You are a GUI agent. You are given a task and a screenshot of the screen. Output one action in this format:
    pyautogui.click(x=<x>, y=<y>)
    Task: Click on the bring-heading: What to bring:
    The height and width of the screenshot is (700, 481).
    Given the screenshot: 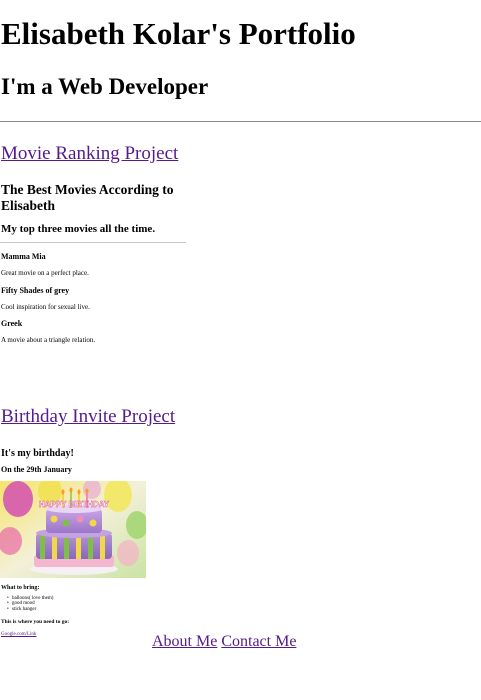 What is the action you would take?
    pyautogui.click(x=20, y=588)
    